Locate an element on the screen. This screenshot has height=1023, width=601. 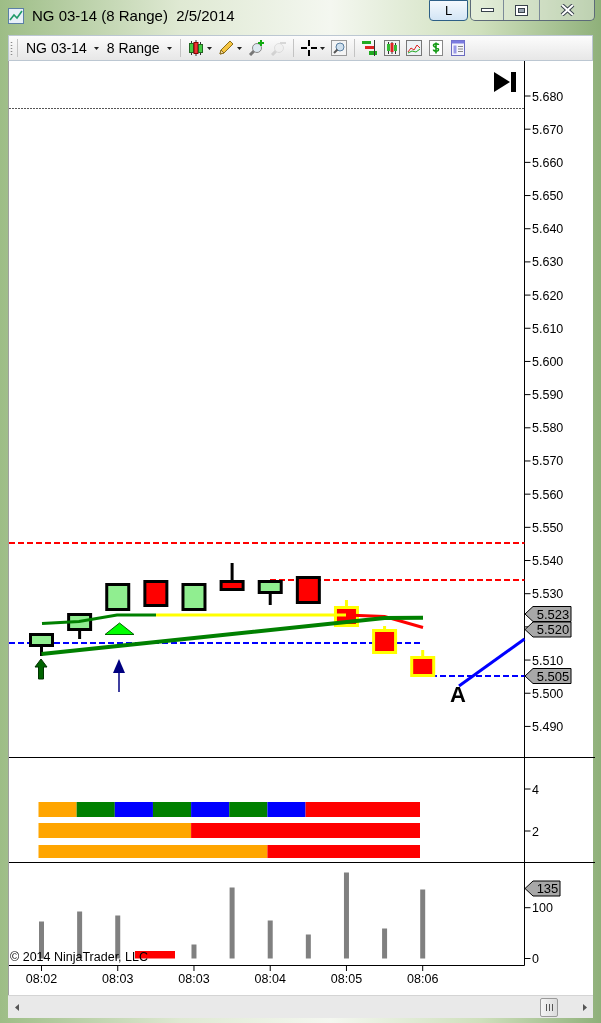
bars-icon is located at coordinates (369, 48).